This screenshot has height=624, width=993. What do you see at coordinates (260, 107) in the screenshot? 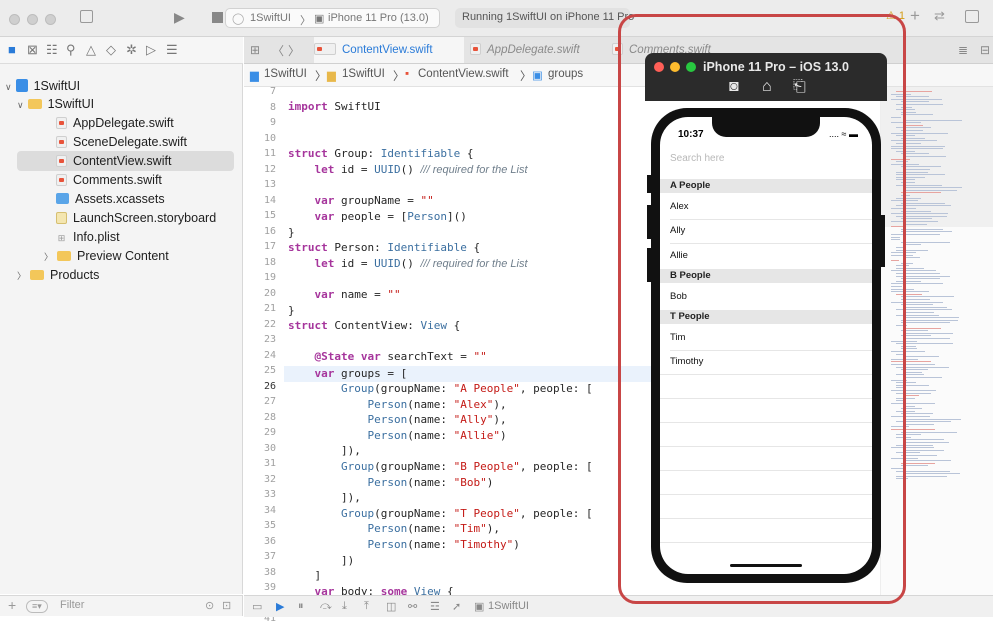
I see `line-number: 8` at bounding box center [260, 107].